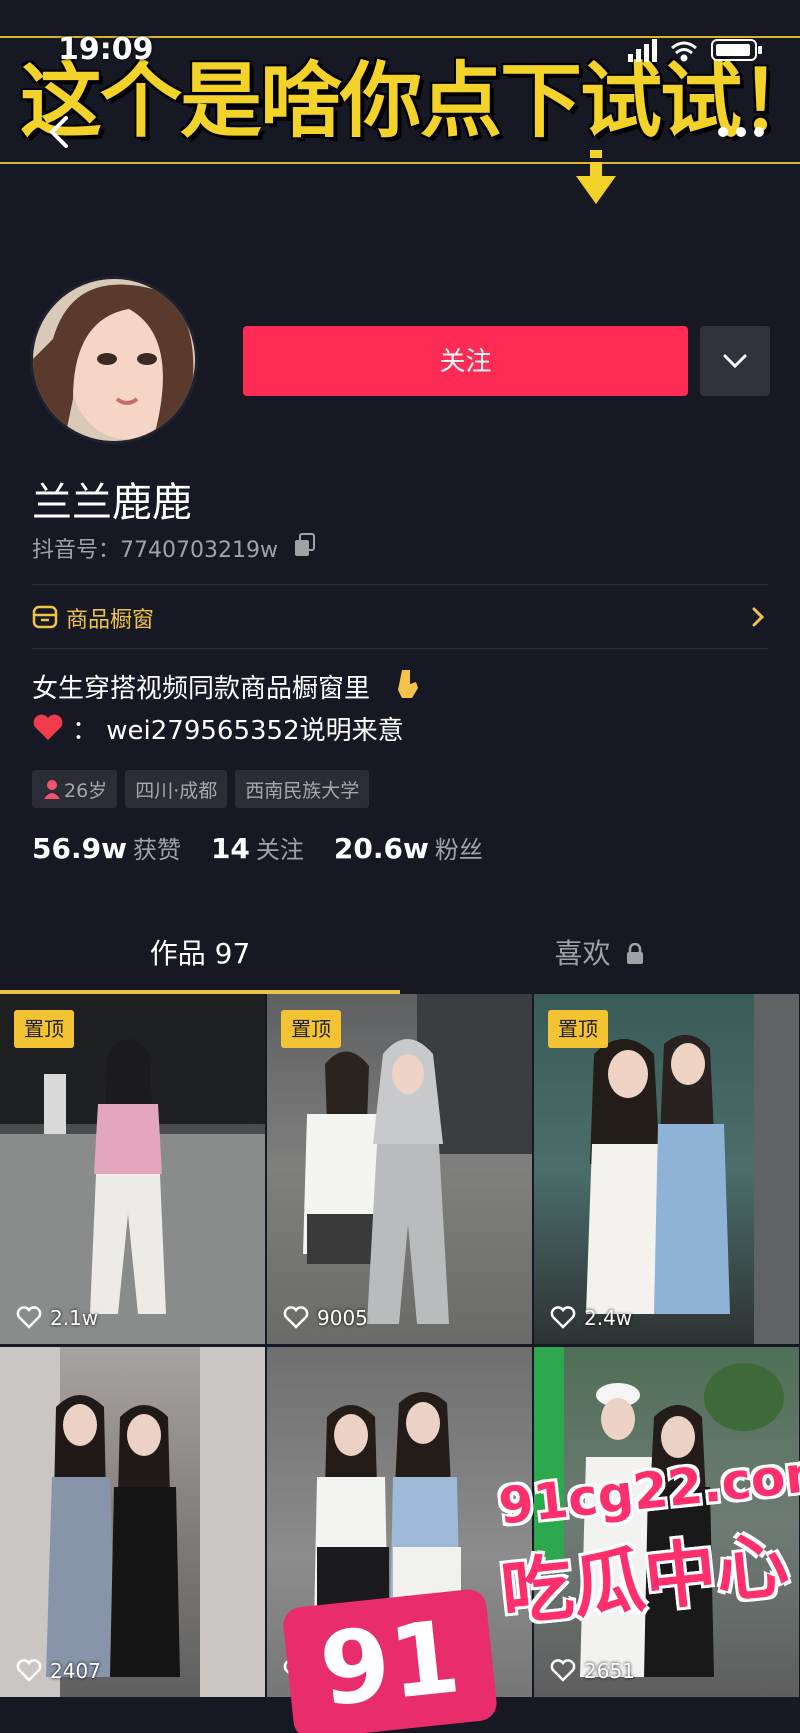 The image size is (800, 1733). I want to click on like-count: 2.4w, so click(591, 1318).